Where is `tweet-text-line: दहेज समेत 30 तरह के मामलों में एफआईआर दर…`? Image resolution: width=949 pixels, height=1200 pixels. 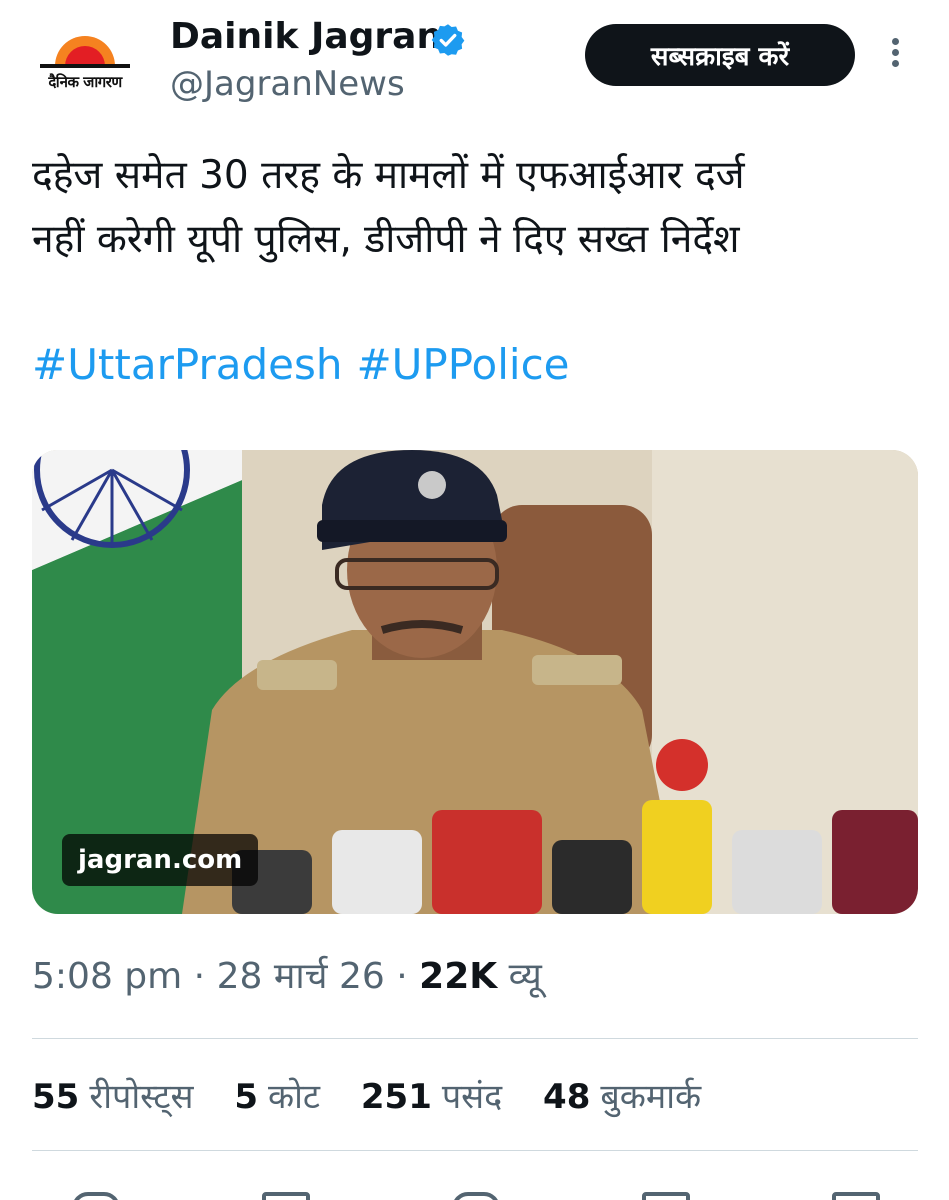
tweet-text-line: दहेज समेत 30 तरह के मामलों में एफआईआर दर… is located at coordinates (388, 175).